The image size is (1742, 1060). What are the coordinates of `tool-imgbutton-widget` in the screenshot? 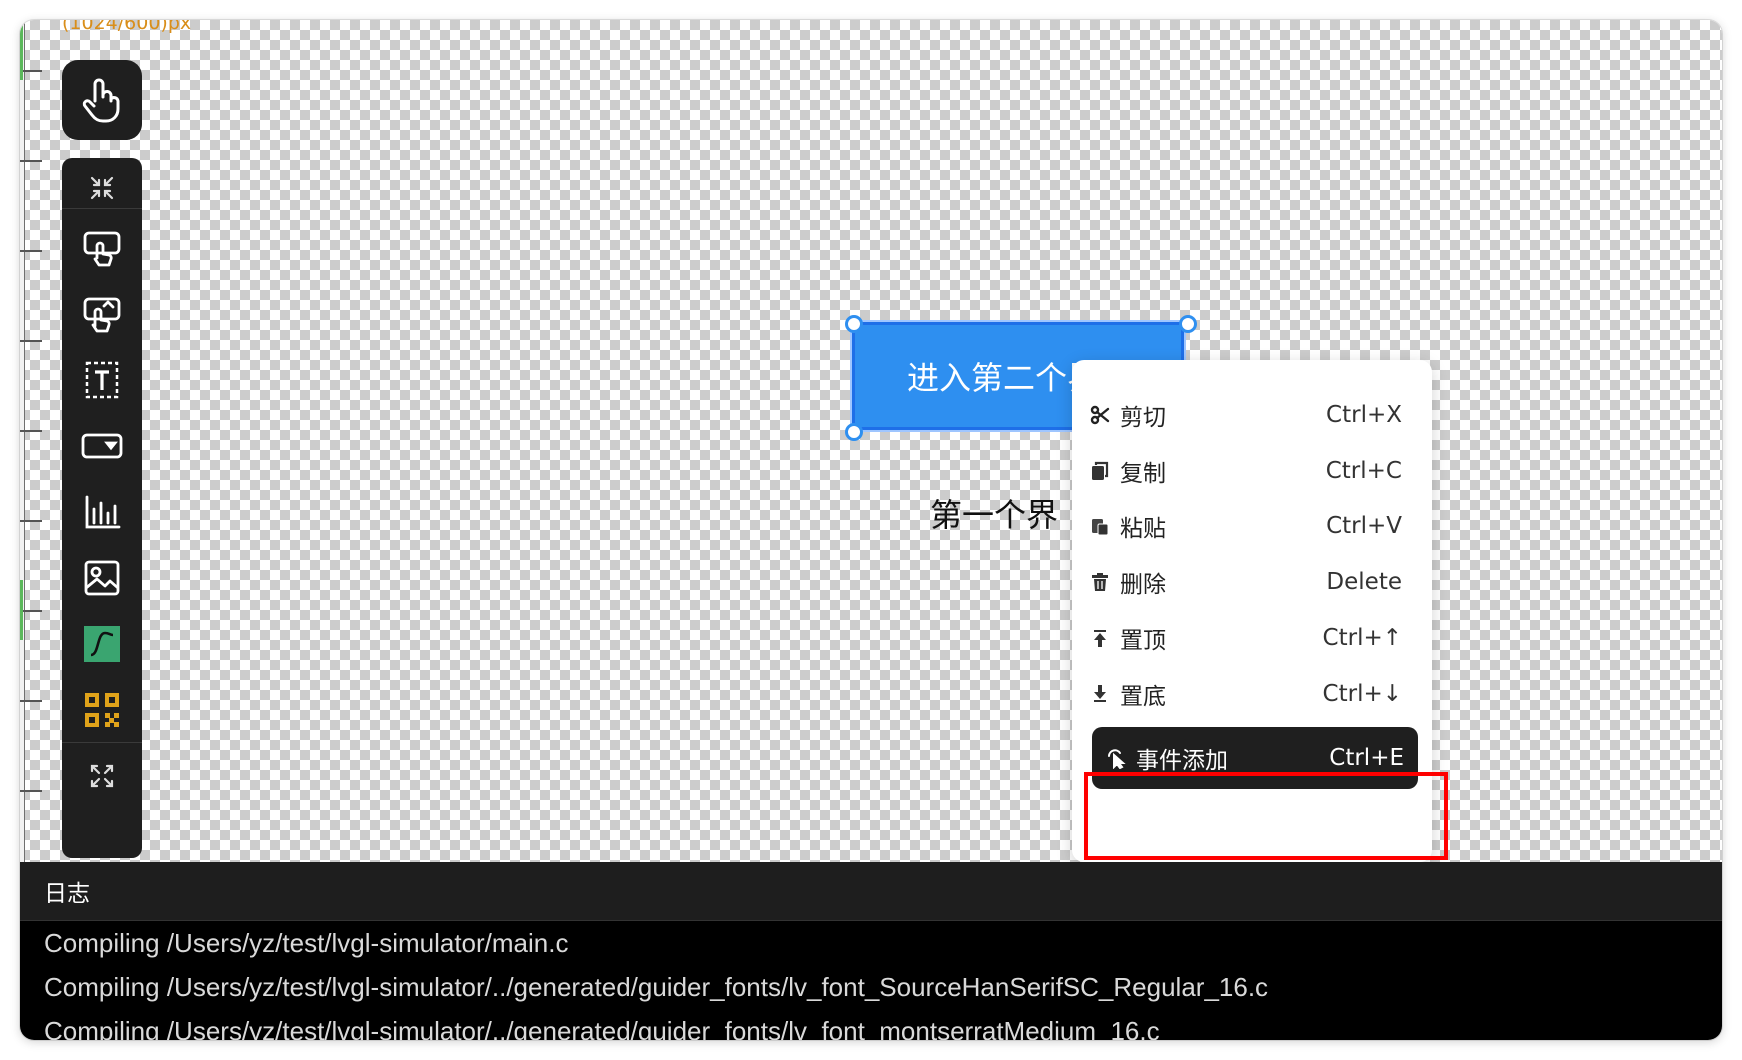 It's located at (102, 314).